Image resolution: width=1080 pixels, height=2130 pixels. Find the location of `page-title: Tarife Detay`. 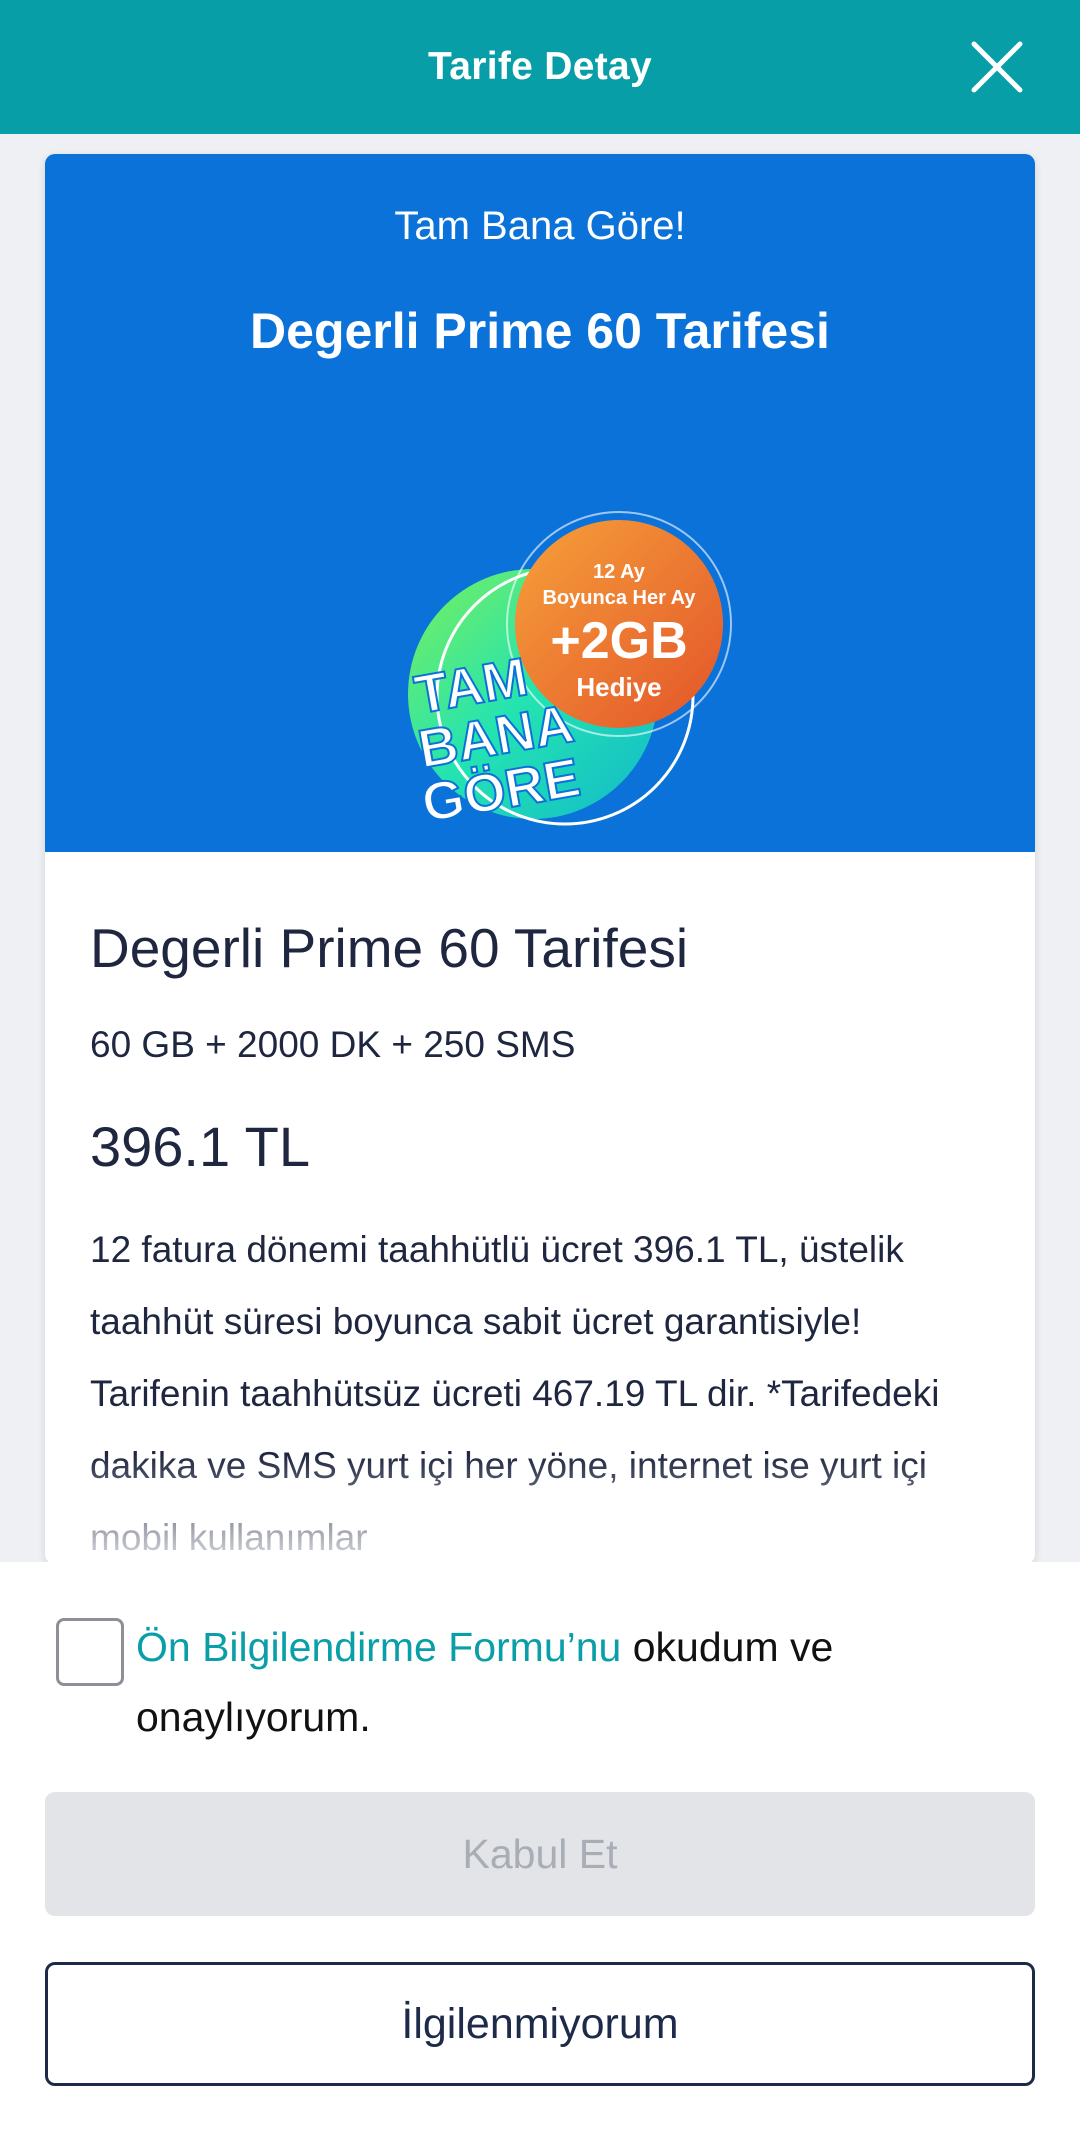

page-title: Tarife Detay is located at coordinates (540, 66).